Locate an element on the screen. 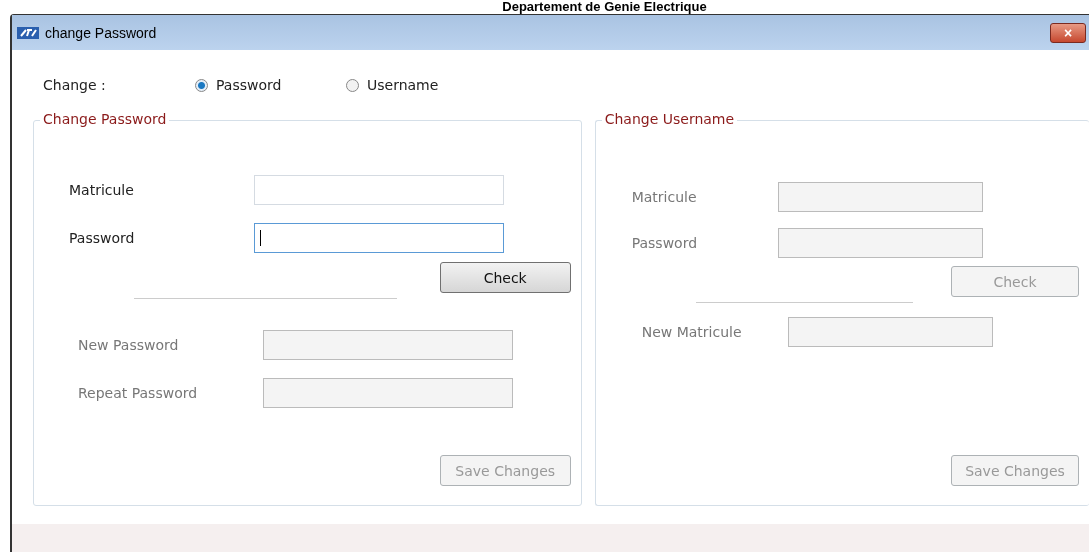 The height and width of the screenshot is (552, 1089). change-label: Change : is located at coordinates (75, 85).